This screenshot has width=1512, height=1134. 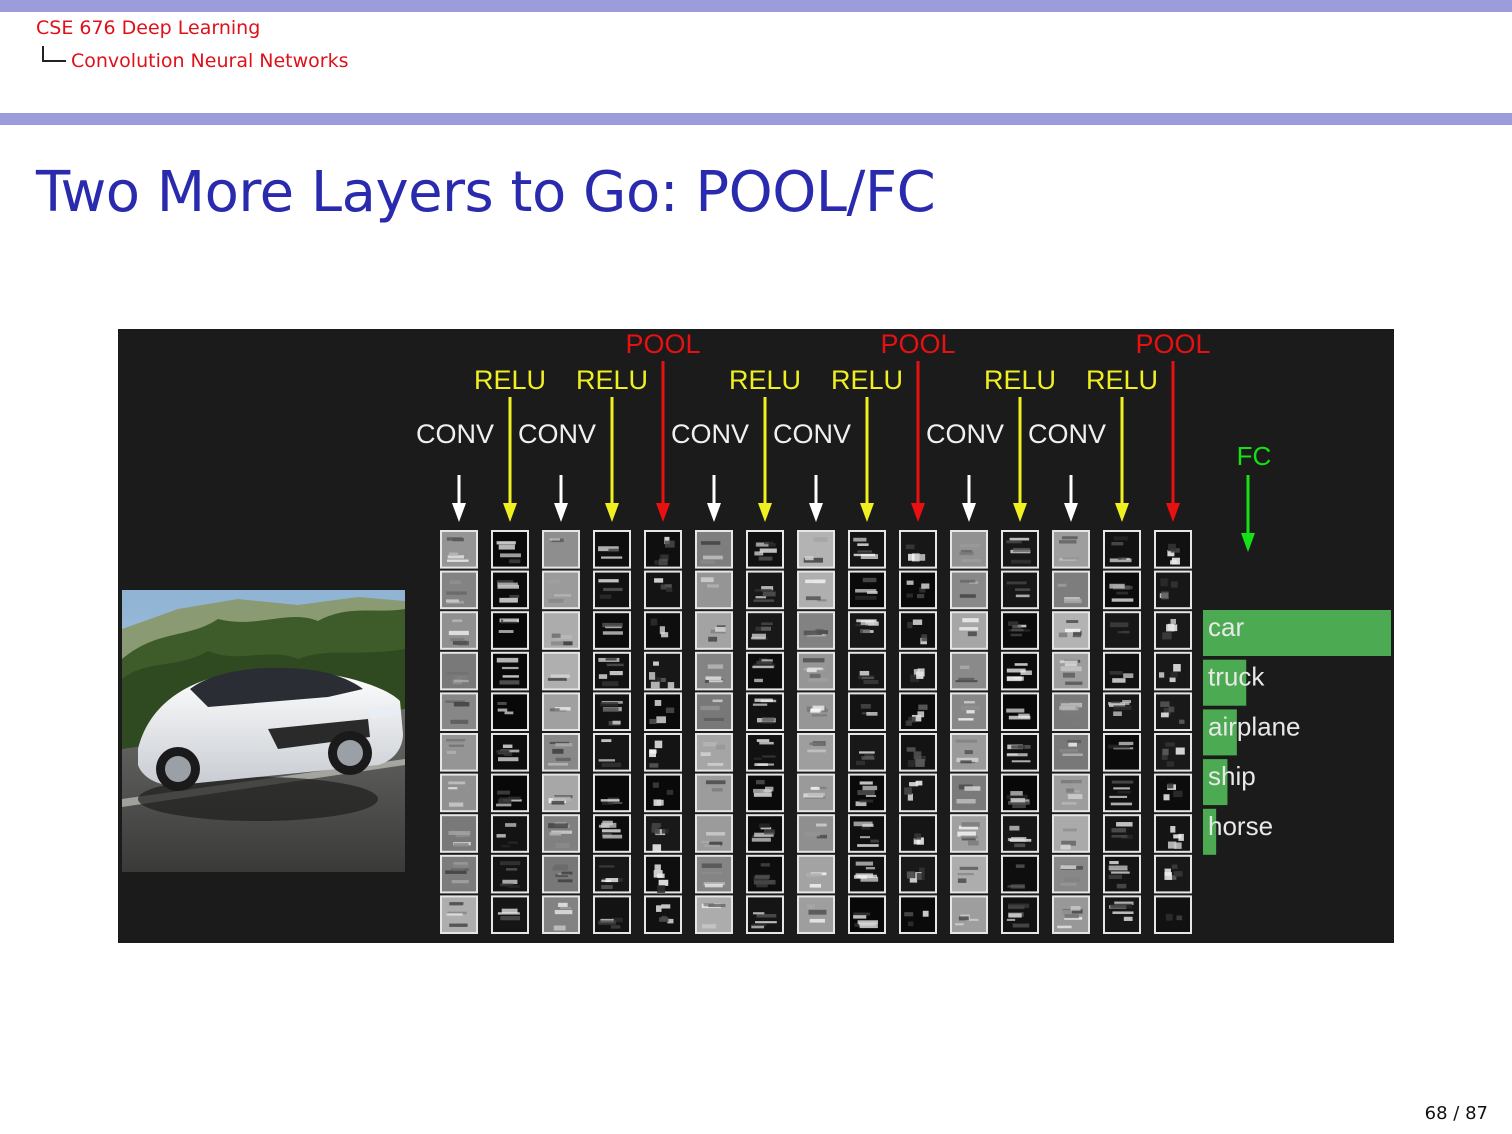 What do you see at coordinates (867, 732) in the screenshot?
I see `activation-column-relu` at bounding box center [867, 732].